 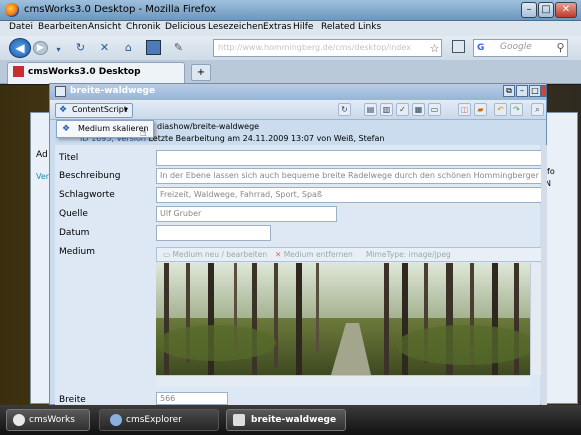 What do you see at coordinates (153, 47) in the screenshot?
I see `bookmark-icon` at bounding box center [153, 47].